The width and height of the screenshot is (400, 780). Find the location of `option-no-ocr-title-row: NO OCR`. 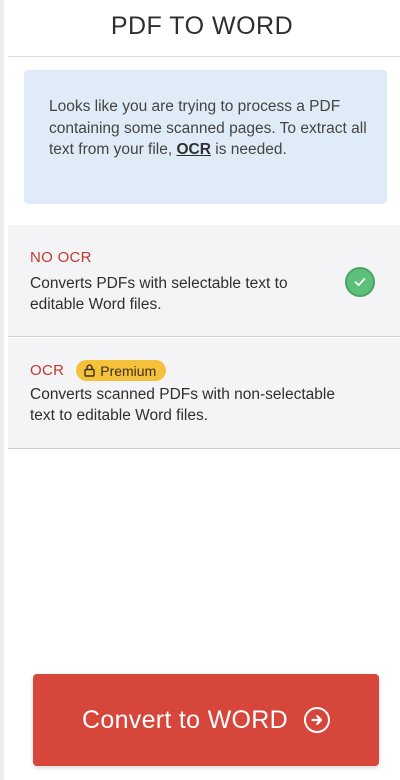

option-no-ocr-title-row: NO OCR is located at coordinates (61, 257).